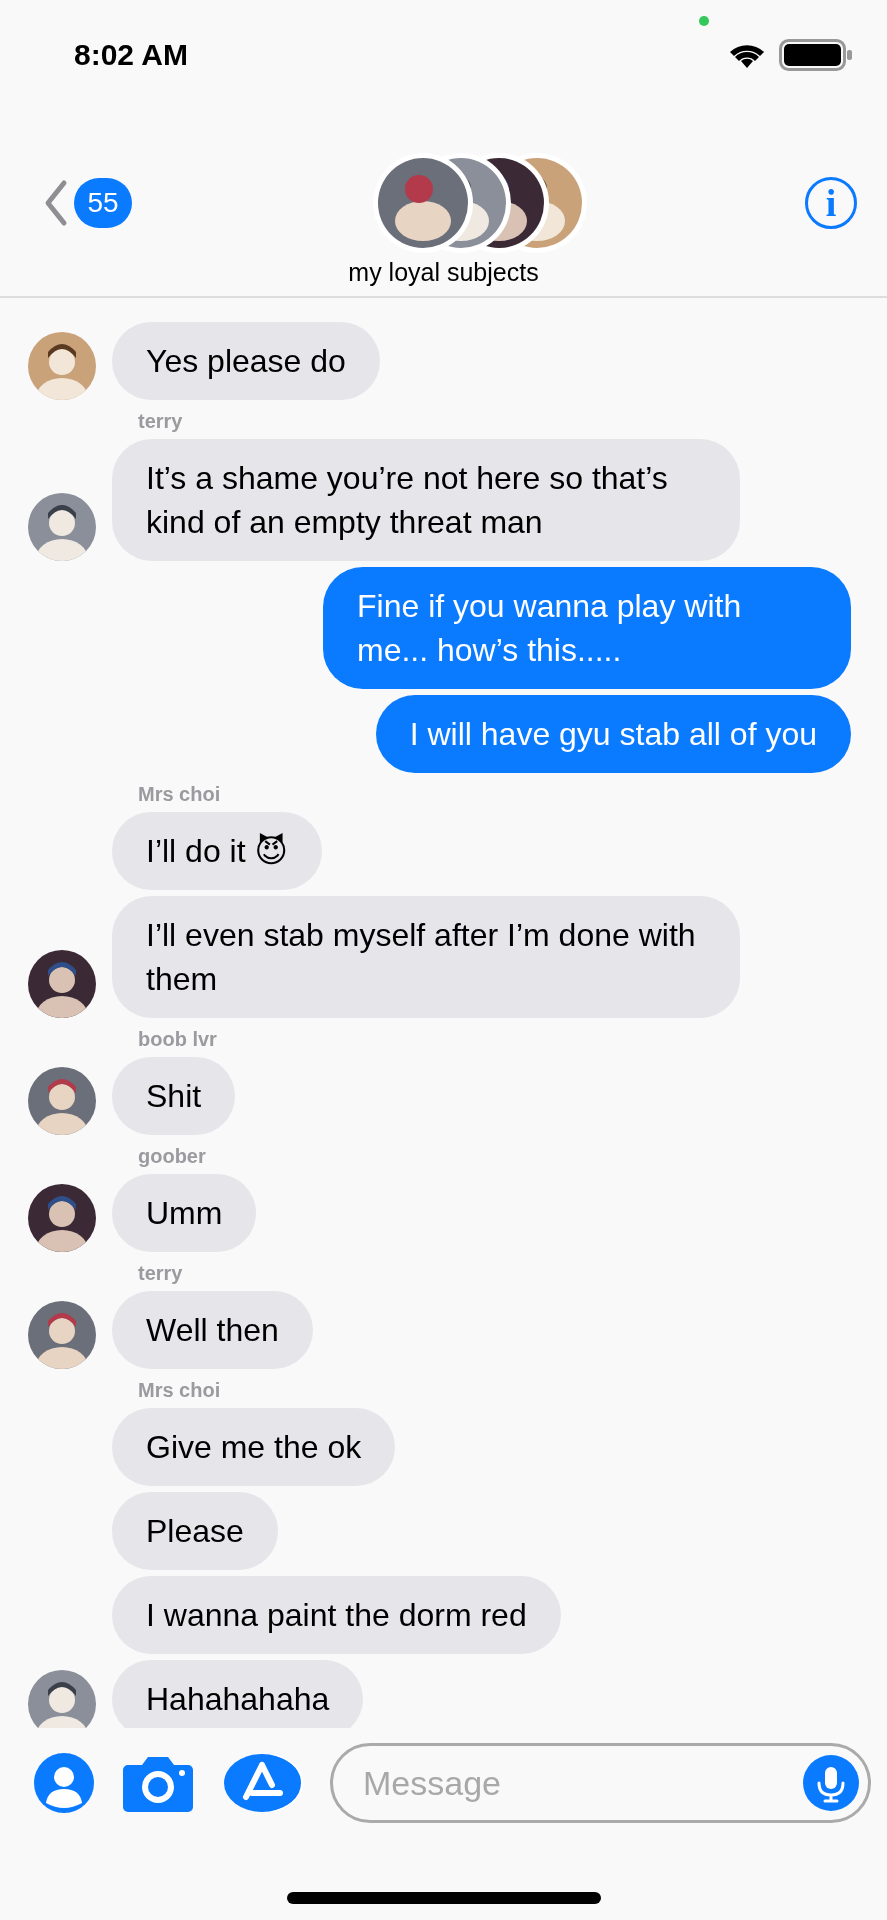  What do you see at coordinates (831, 1783) in the screenshot?
I see `microphone-icon` at bounding box center [831, 1783].